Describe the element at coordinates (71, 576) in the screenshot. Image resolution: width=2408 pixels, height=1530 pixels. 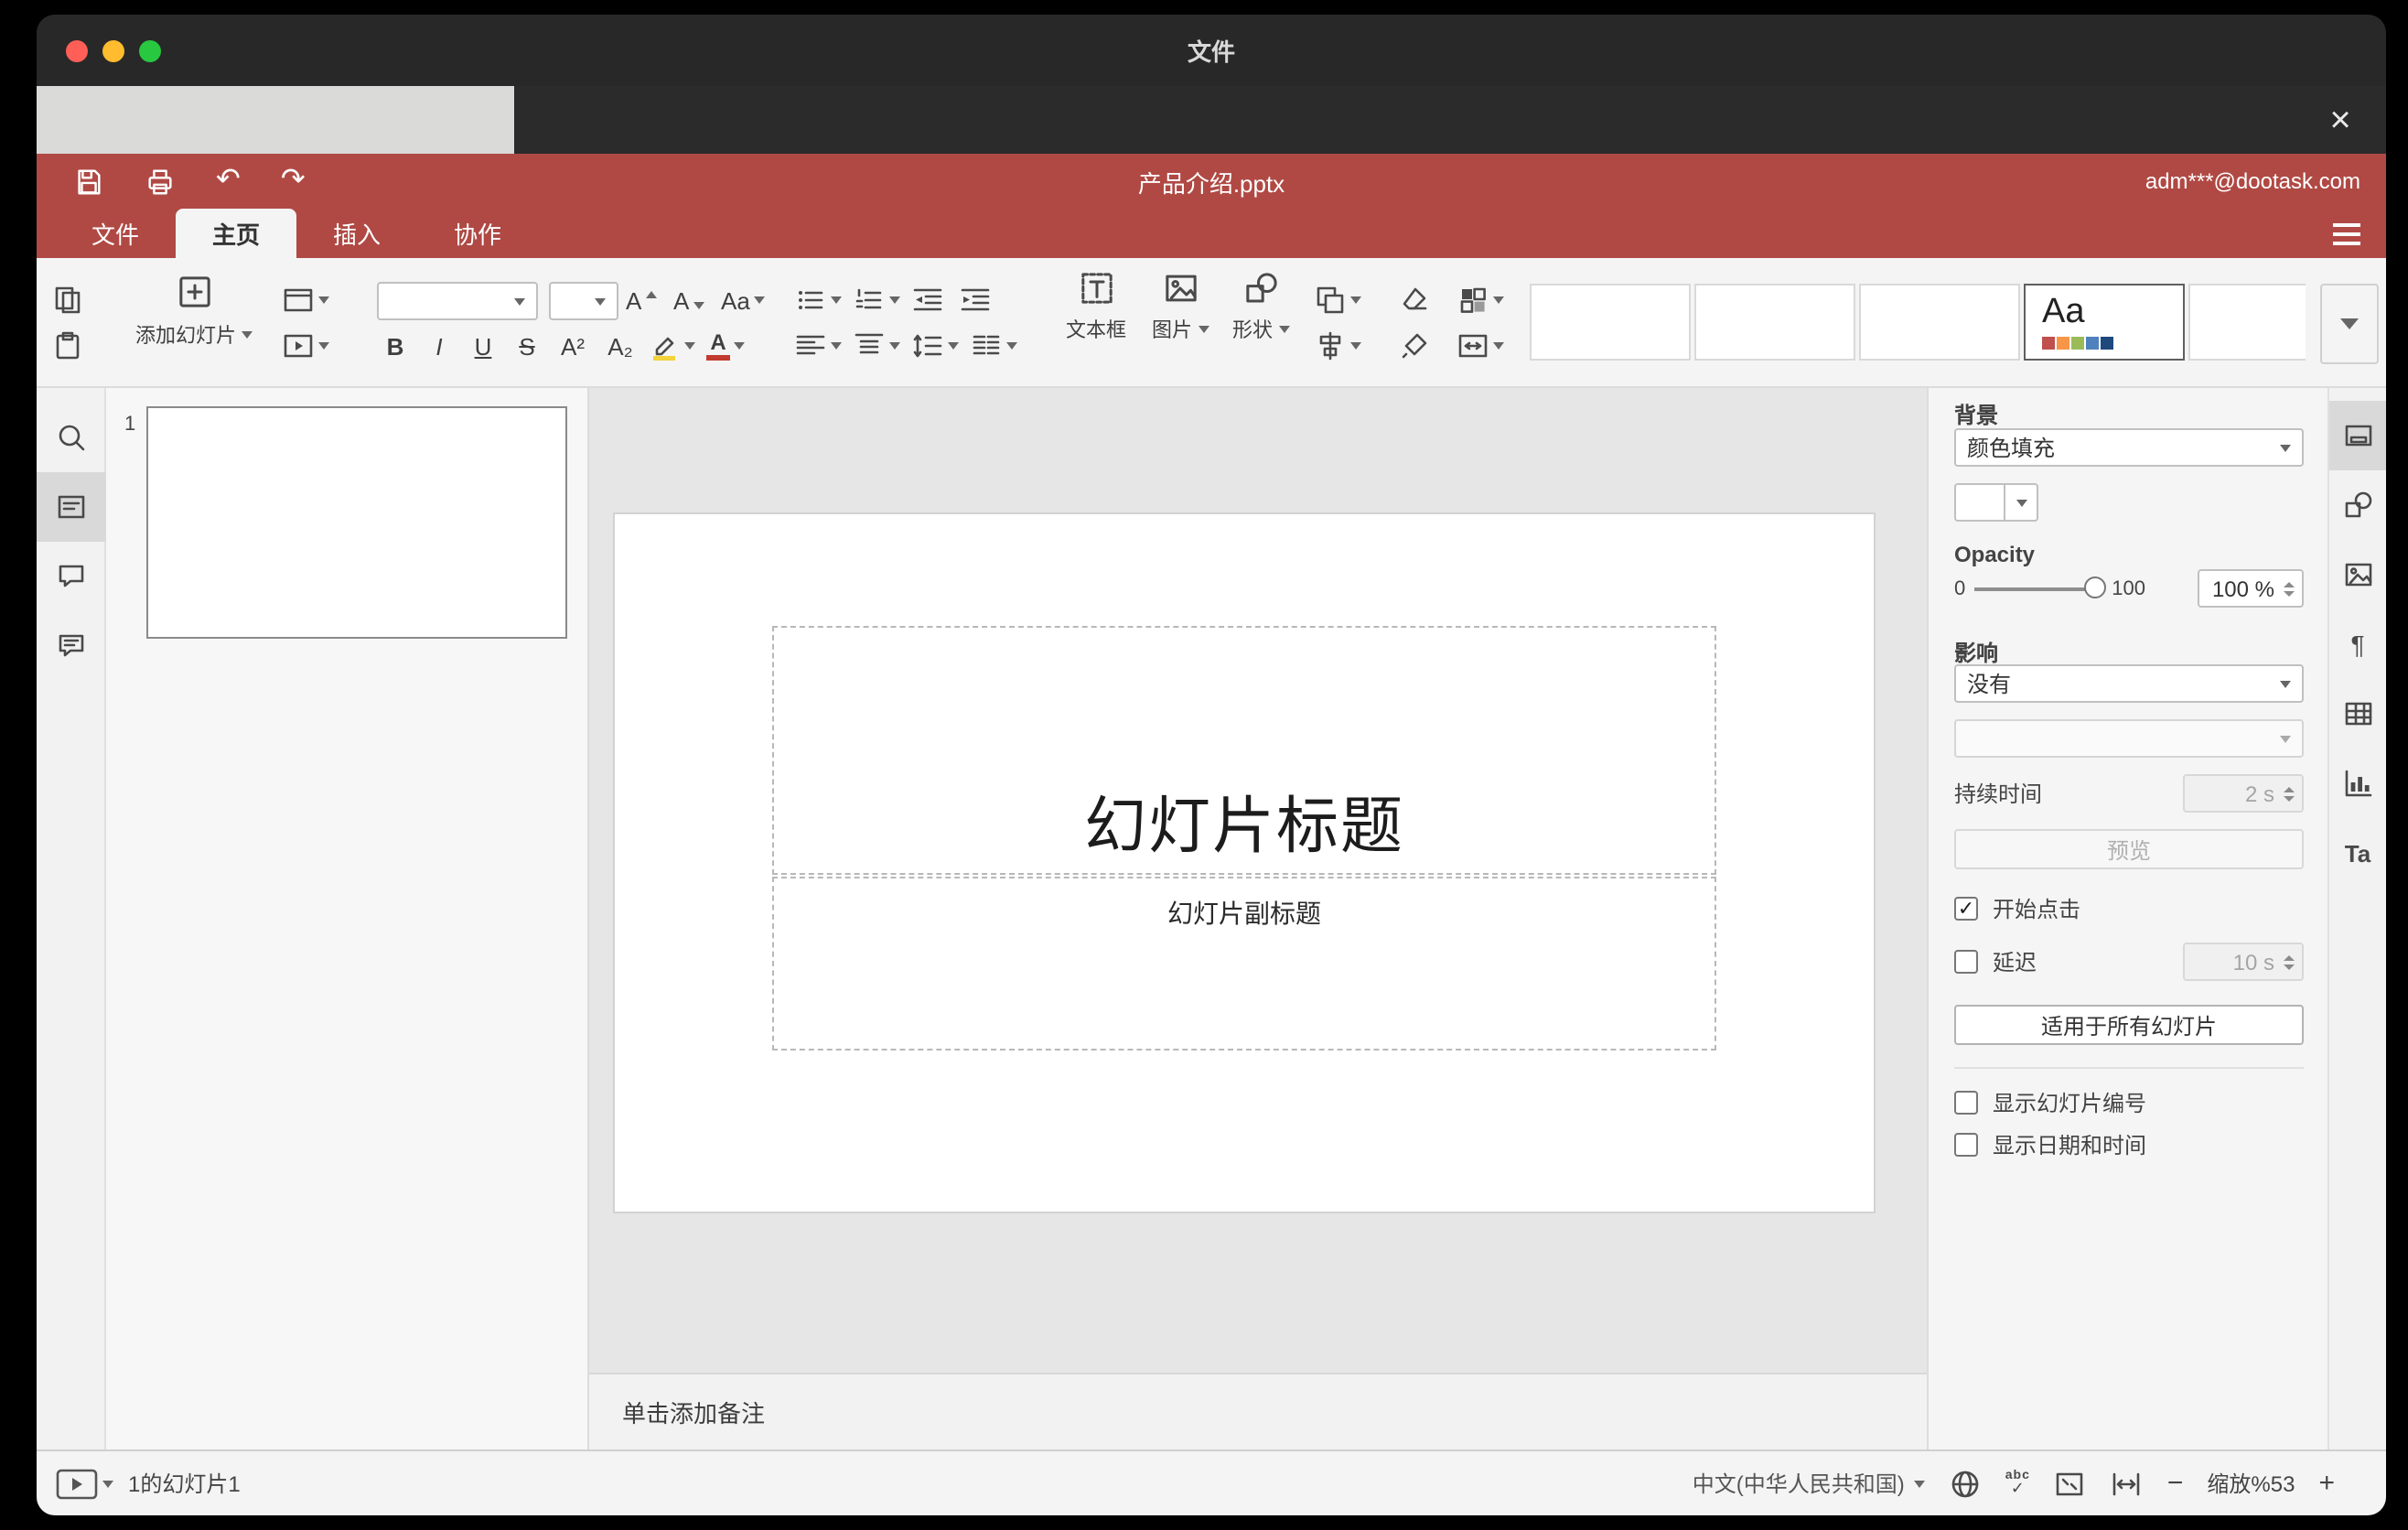
I see `comments-tab` at that location.